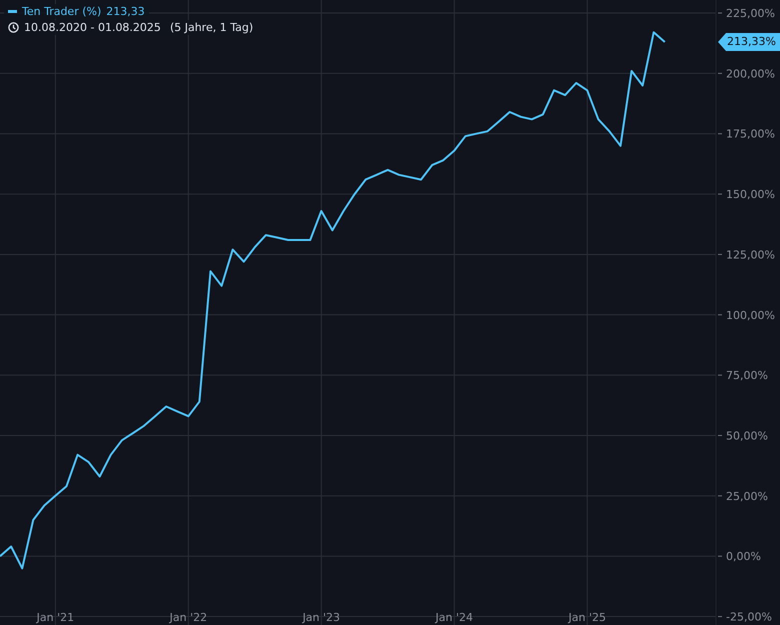 This screenshot has width=780, height=625. What do you see at coordinates (747, 436) in the screenshot?
I see `y-axis-label: 50,00%` at bounding box center [747, 436].